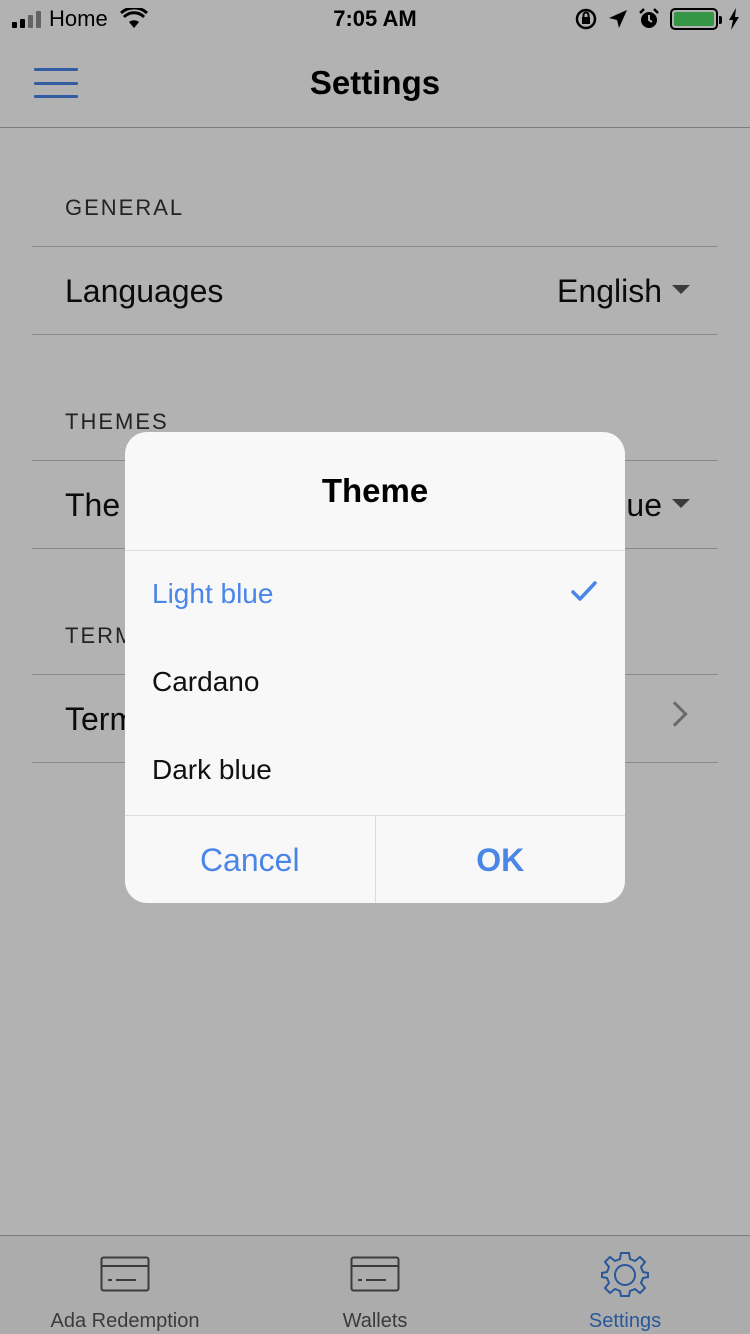 The image size is (750, 1334). I want to click on theme-option-cardano: Cardano, so click(375, 684).